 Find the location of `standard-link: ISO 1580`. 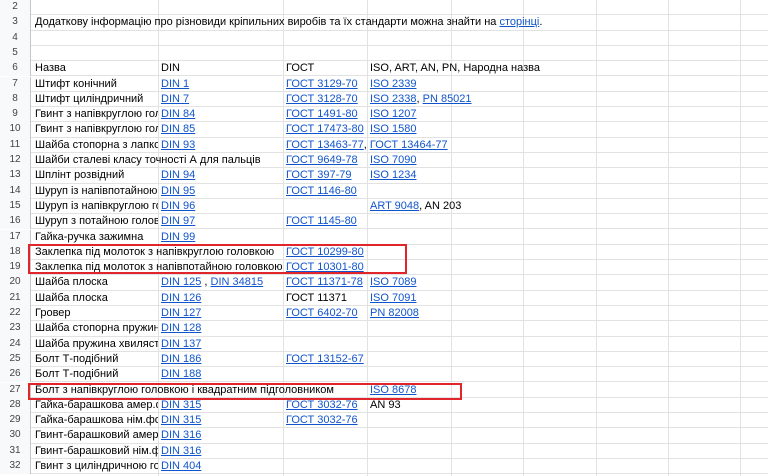

standard-link: ISO 1580 is located at coordinates (393, 129).